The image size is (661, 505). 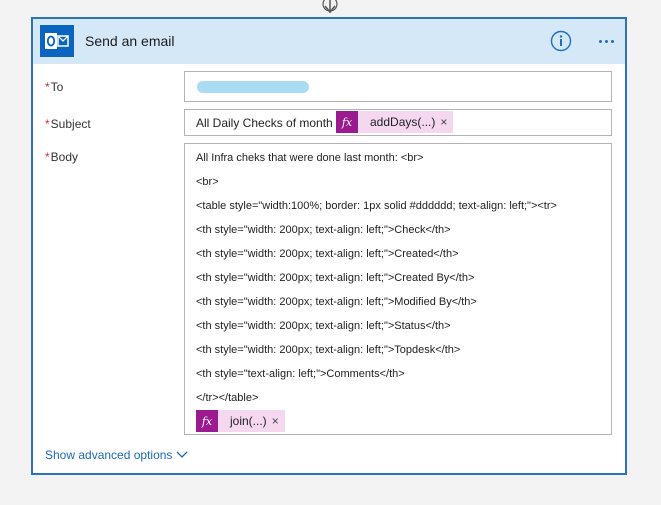 I want to click on card-header: Send an email, so click(x=329, y=41).